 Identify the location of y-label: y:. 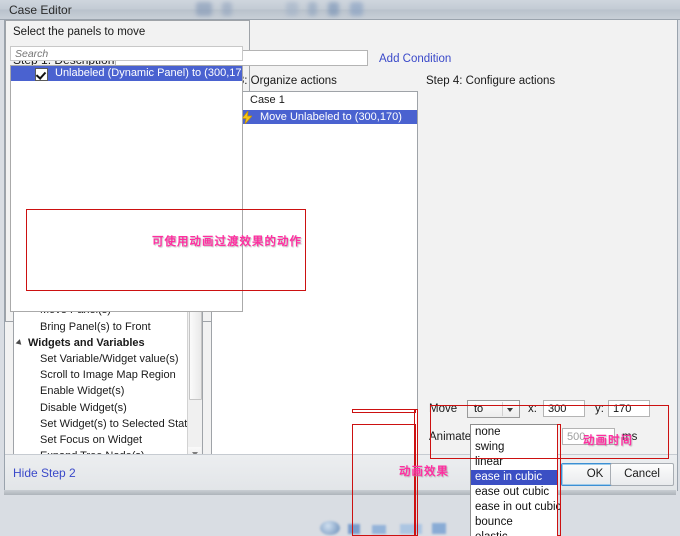
(599, 409).